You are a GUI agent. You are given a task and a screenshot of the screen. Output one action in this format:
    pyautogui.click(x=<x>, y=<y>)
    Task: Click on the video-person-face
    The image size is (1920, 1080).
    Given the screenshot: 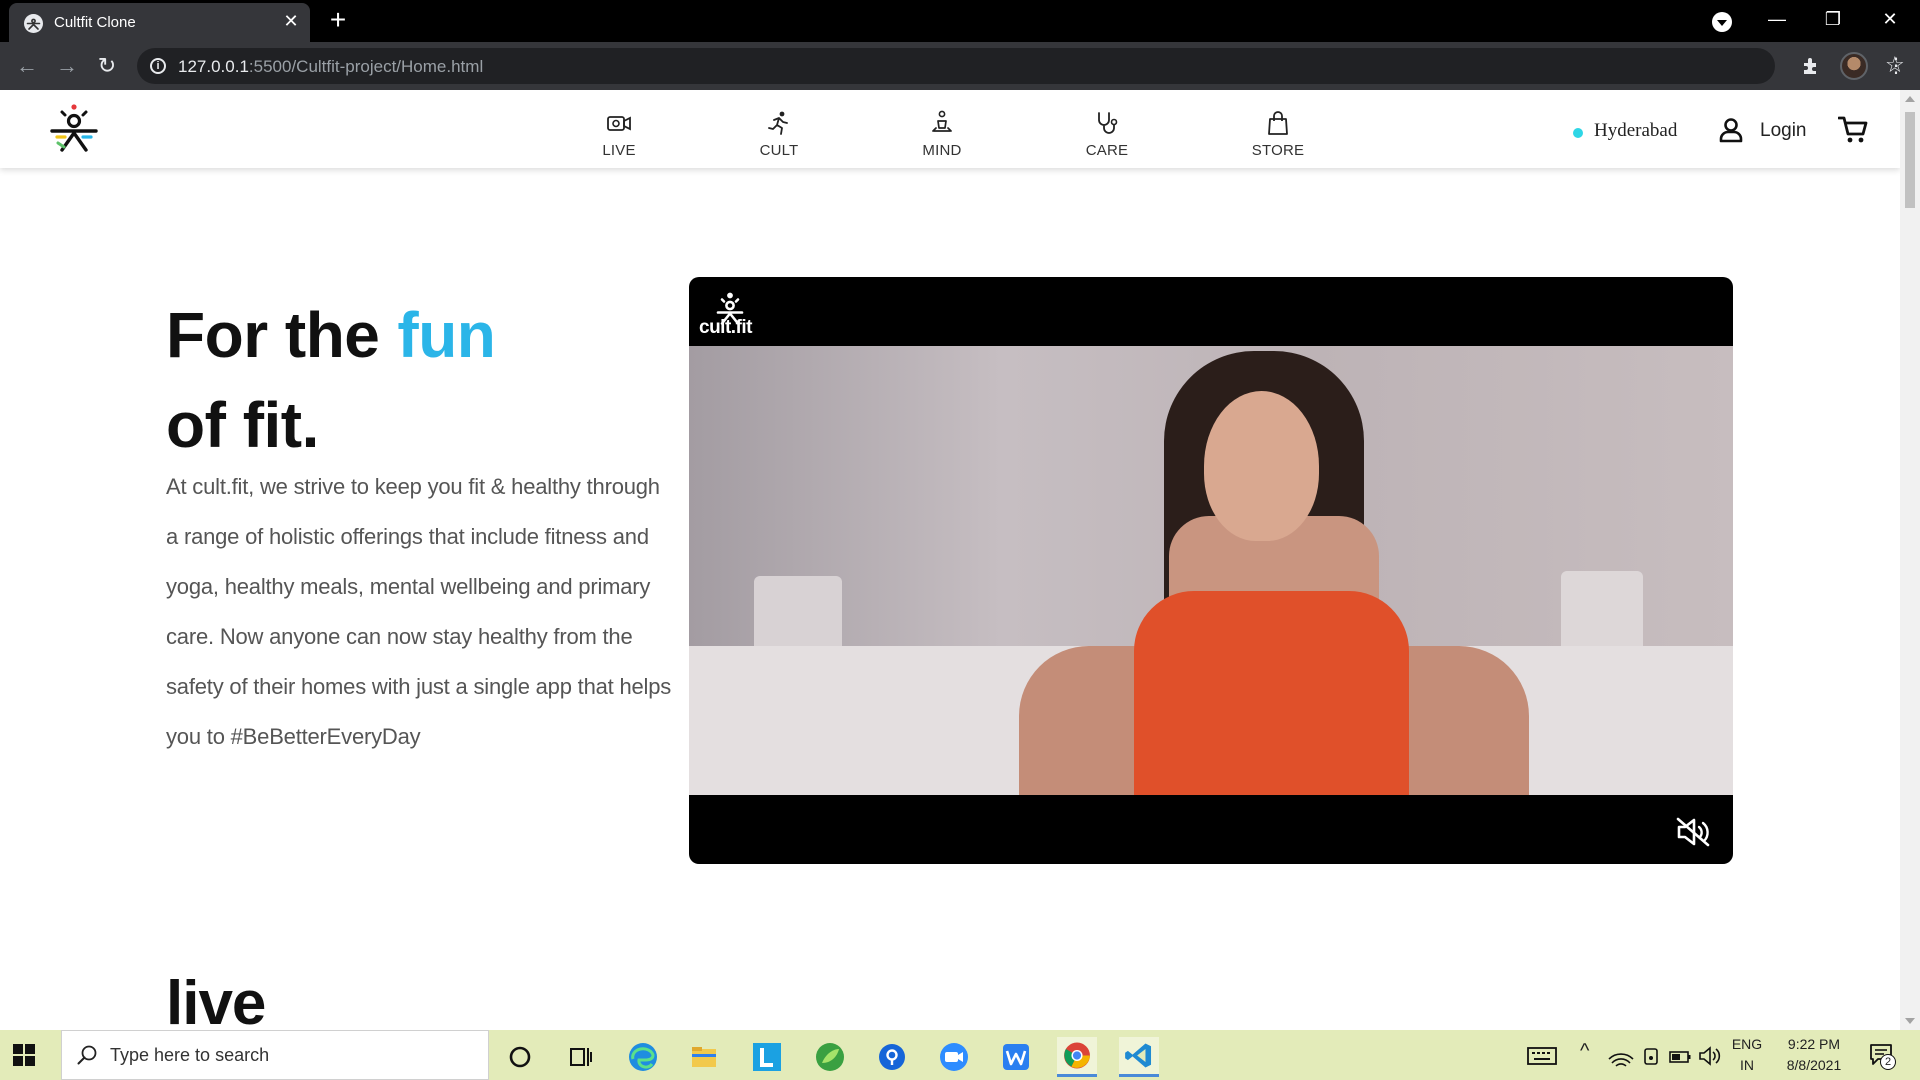 What is the action you would take?
    pyautogui.click(x=1261, y=466)
    